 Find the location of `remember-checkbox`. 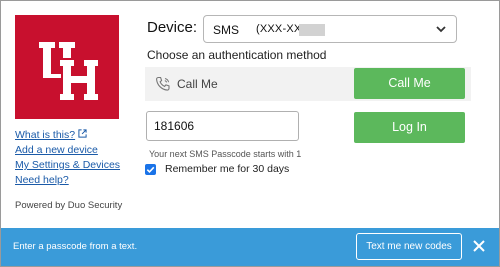

remember-checkbox is located at coordinates (150, 169).